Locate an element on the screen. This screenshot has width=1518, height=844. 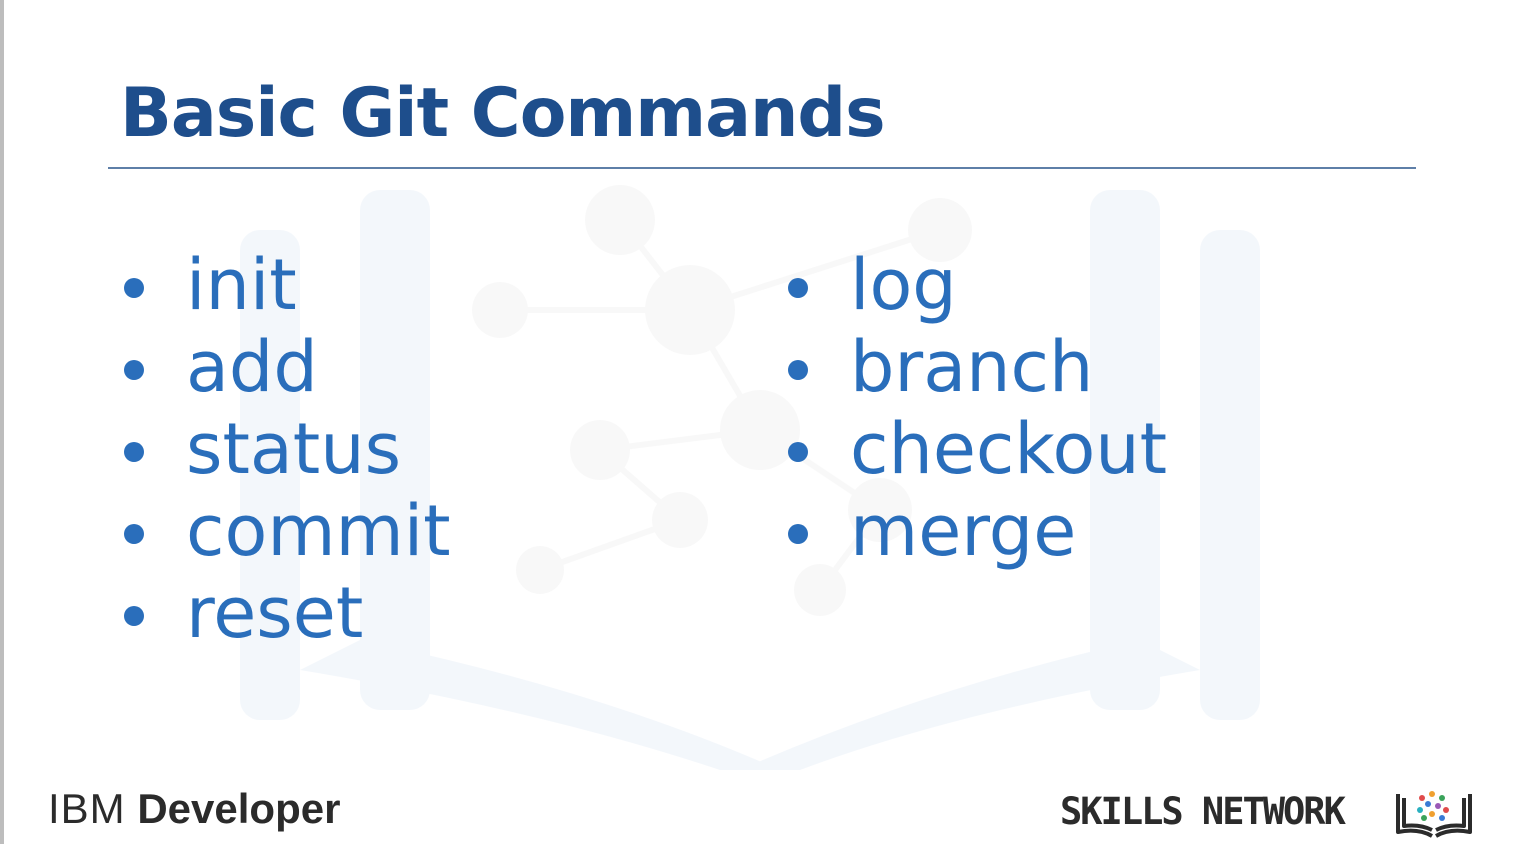
list-item: status is located at coordinates (286, 449).